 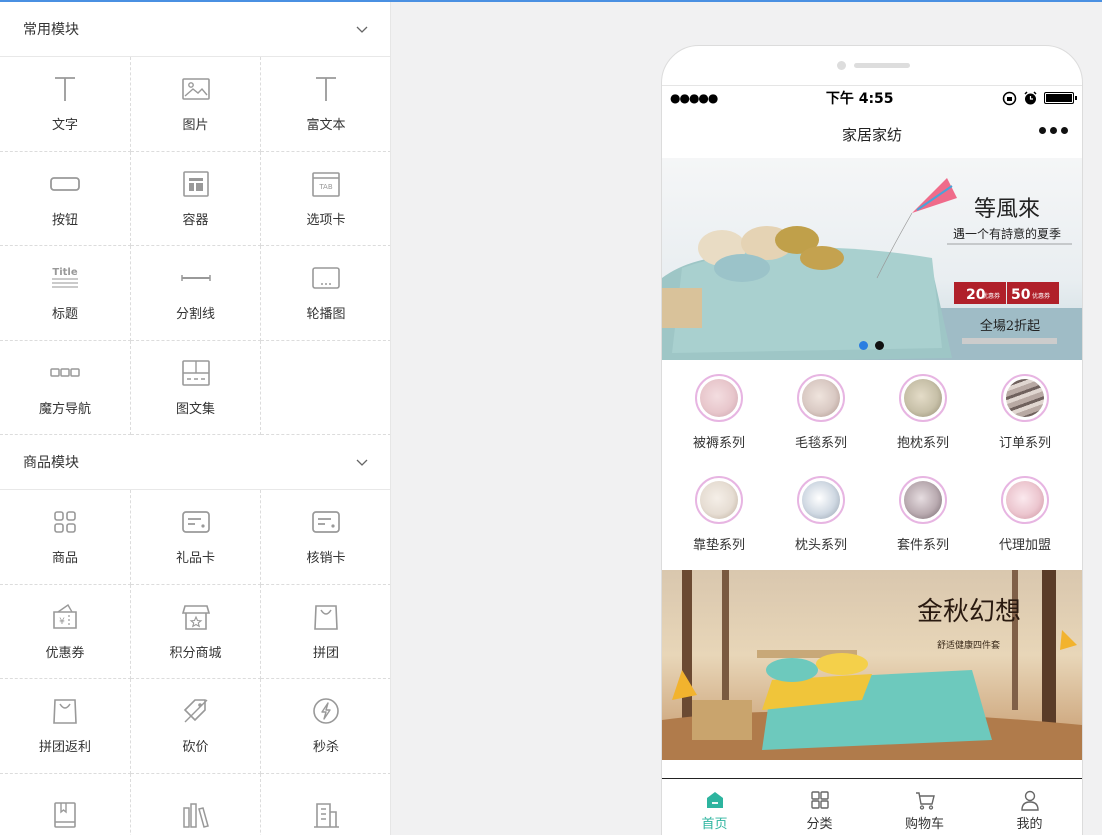 What do you see at coordinates (1007, 233) in the screenshot?
I see `banner-subheading: 遇一个有詩意的夏季` at bounding box center [1007, 233].